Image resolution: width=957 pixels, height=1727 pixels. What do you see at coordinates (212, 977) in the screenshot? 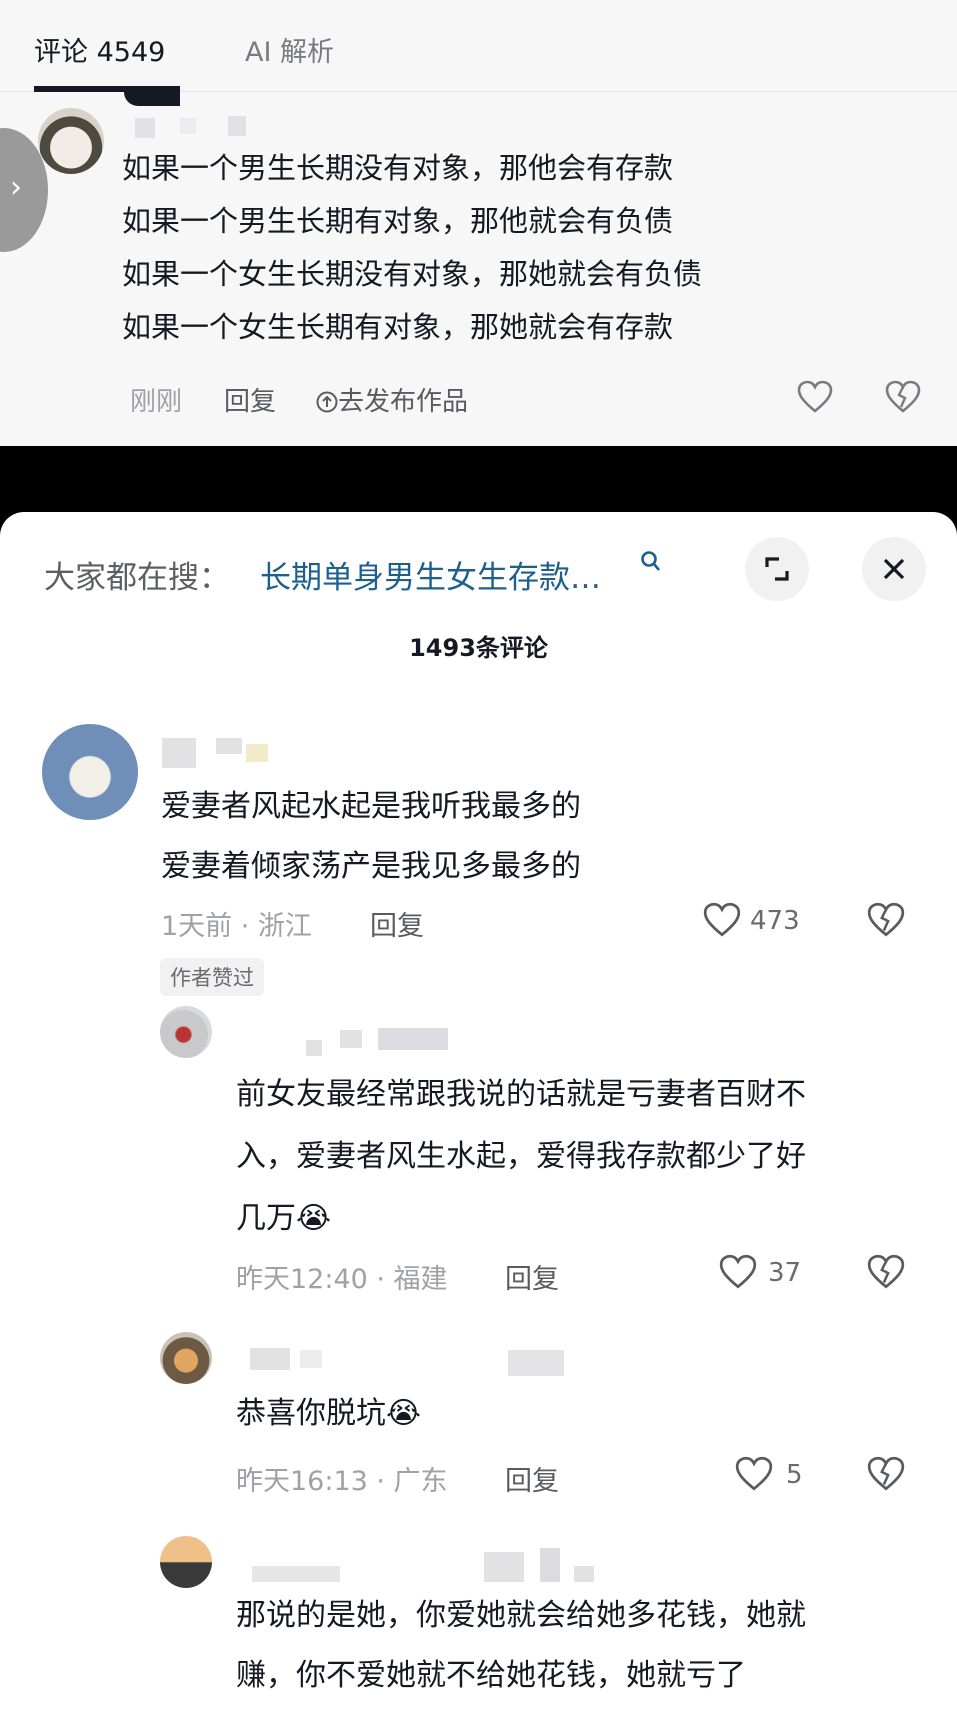
I see `author-liked-badge: 作者赞过` at bounding box center [212, 977].